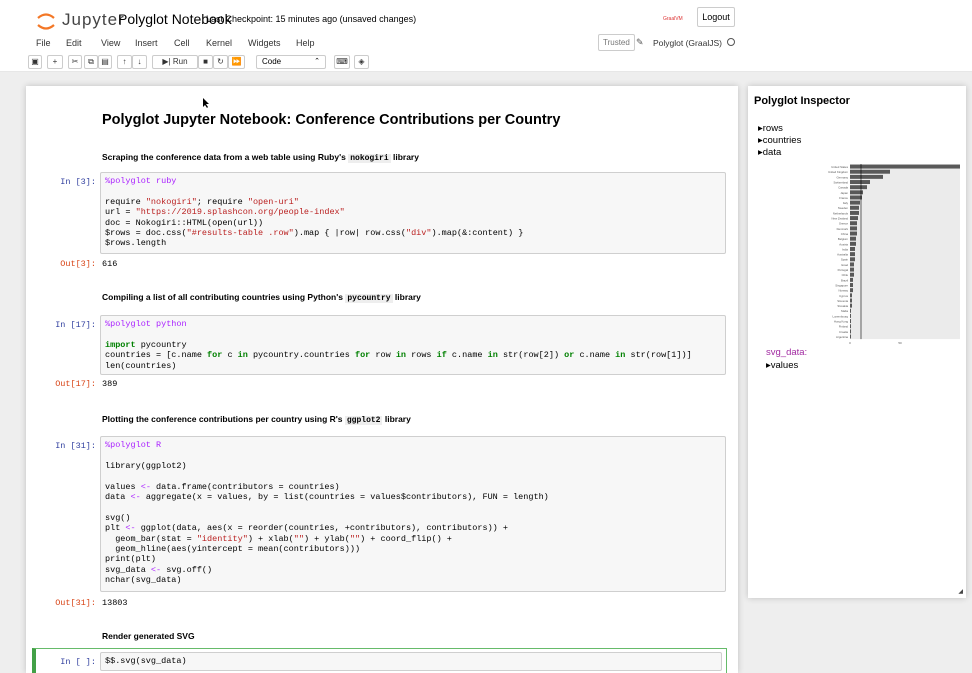  What do you see at coordinates (843, 208) in the screenshot?
I see `category-label: Sweden` at bounding box center [843, 208].